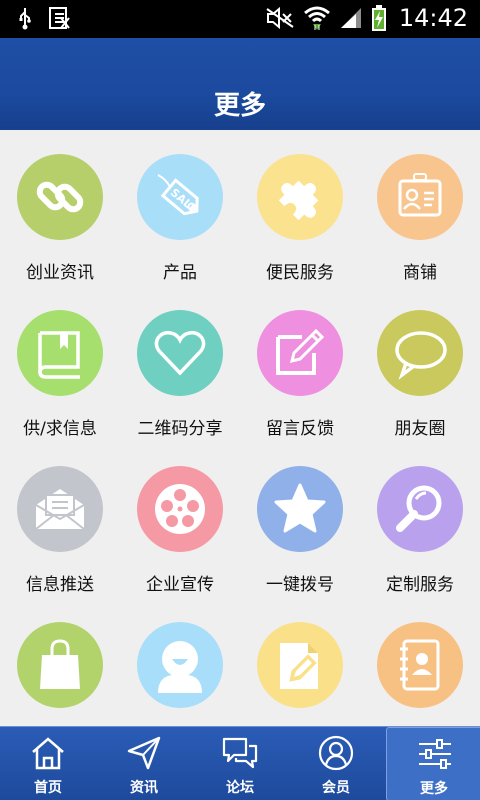 This screenshot has height=800, width=480. I want to click on heart-icon, so click(180, 353).